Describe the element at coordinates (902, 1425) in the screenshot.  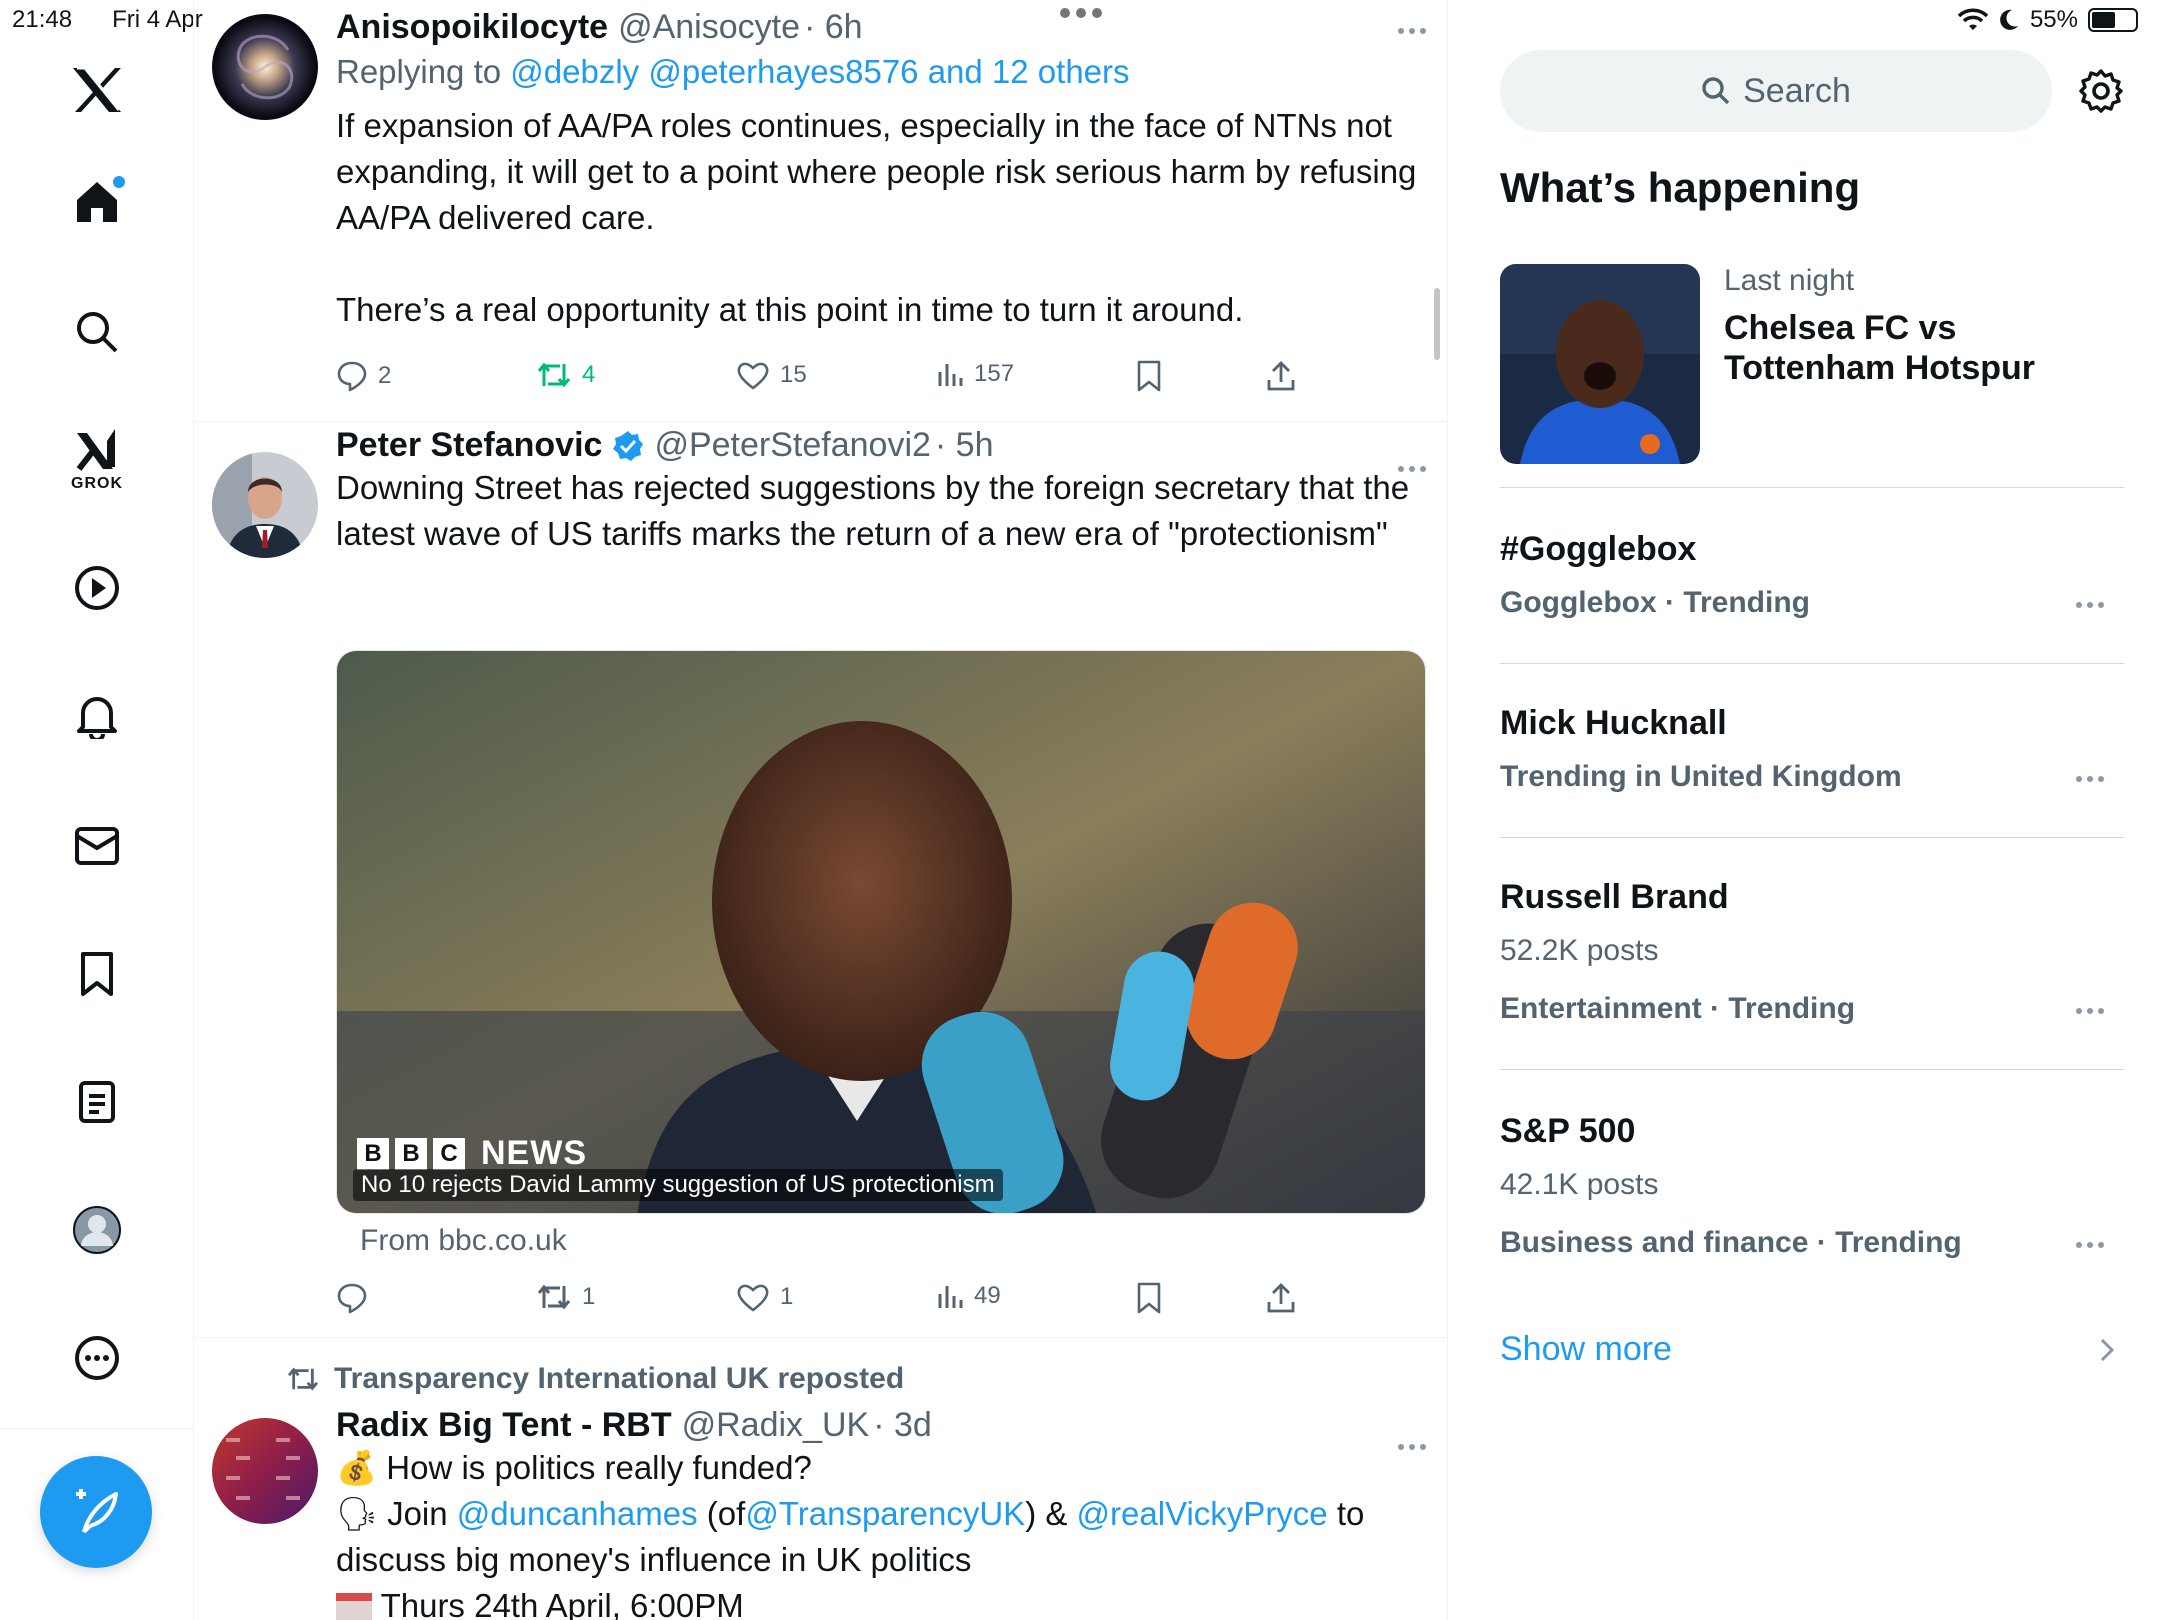
I see `tweet-time: · 3d` at that location.